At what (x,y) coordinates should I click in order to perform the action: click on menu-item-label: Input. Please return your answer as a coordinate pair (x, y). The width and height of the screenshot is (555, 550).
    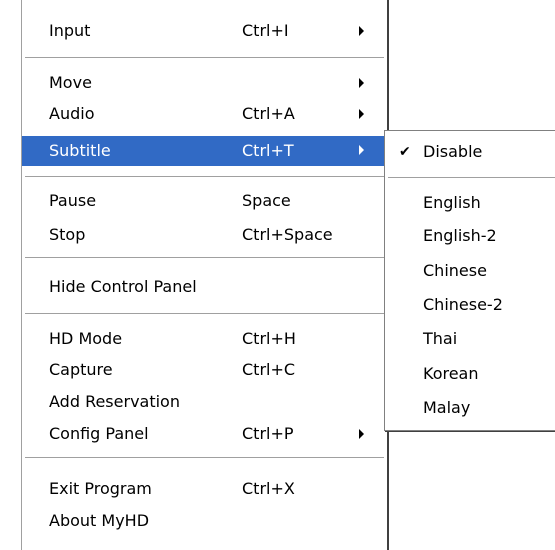
    Looking at the image, I should click on (70, 30).